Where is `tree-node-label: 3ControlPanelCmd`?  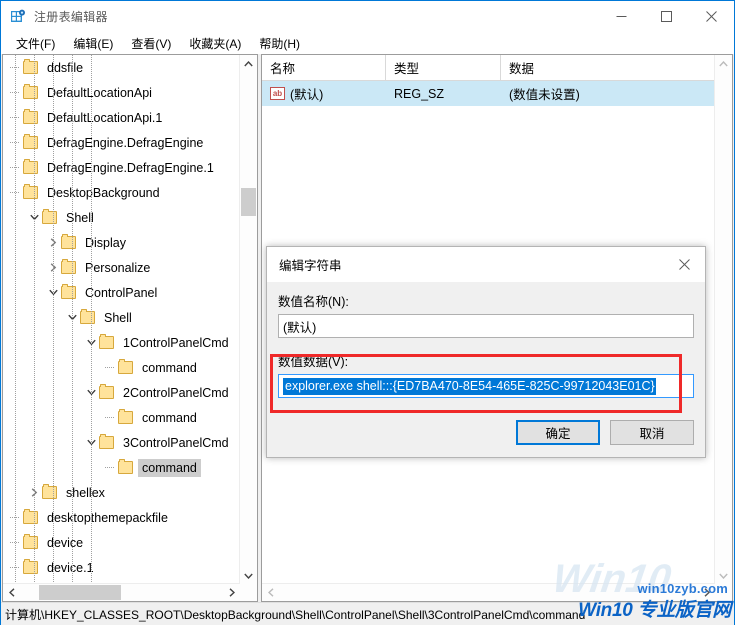
tree-node-label: 3ControlPanelCmd is located at coordinates (176, 442).